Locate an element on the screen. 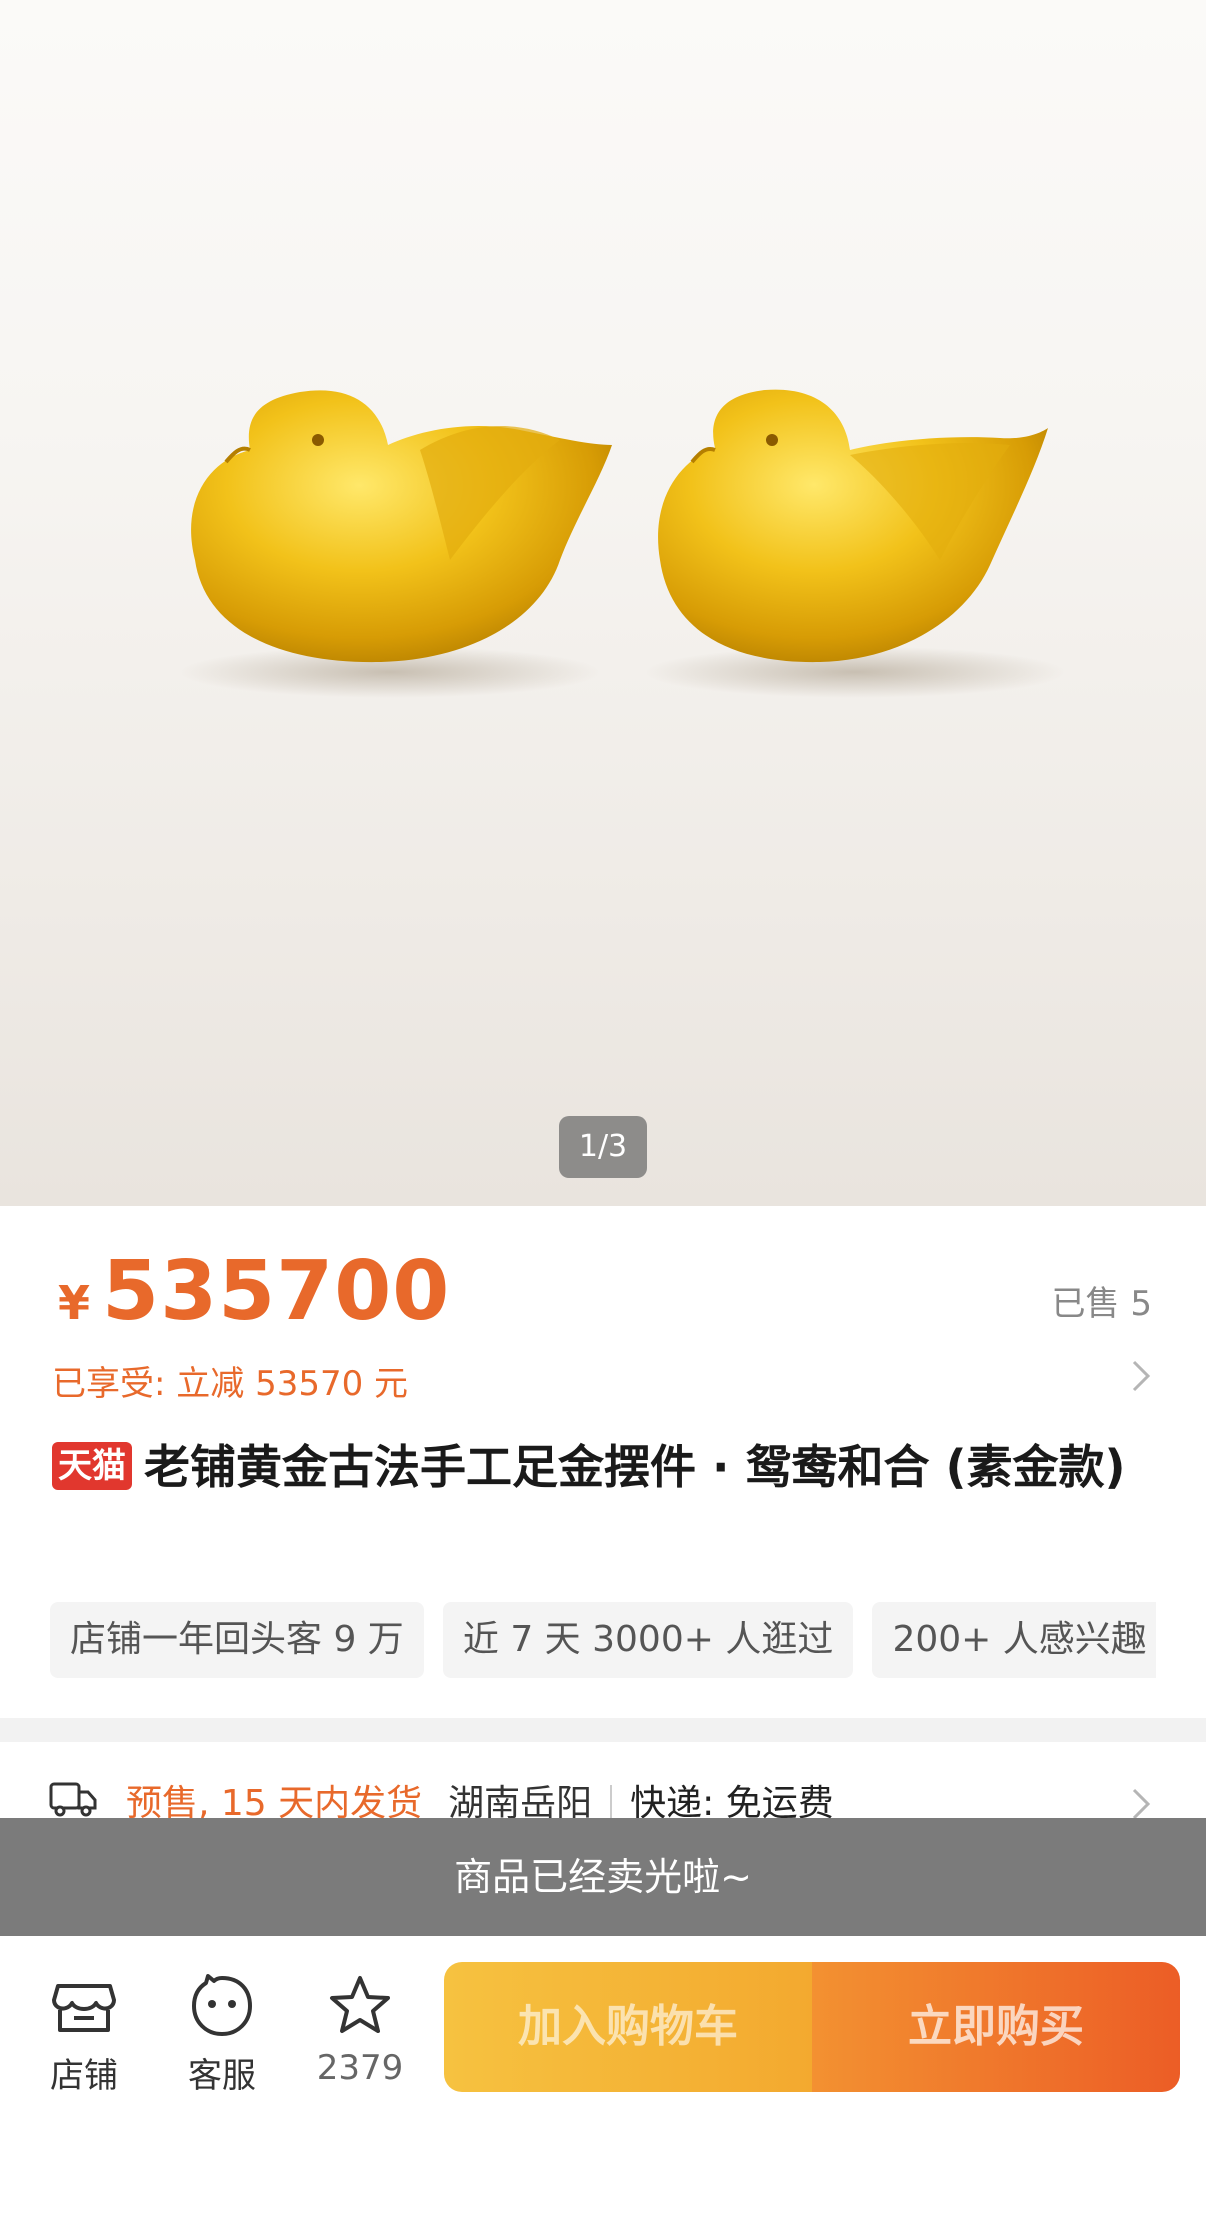 The width and height of the screenshot is (1206, 2220). customer-service-icon is located at coordinates (222, 2005).